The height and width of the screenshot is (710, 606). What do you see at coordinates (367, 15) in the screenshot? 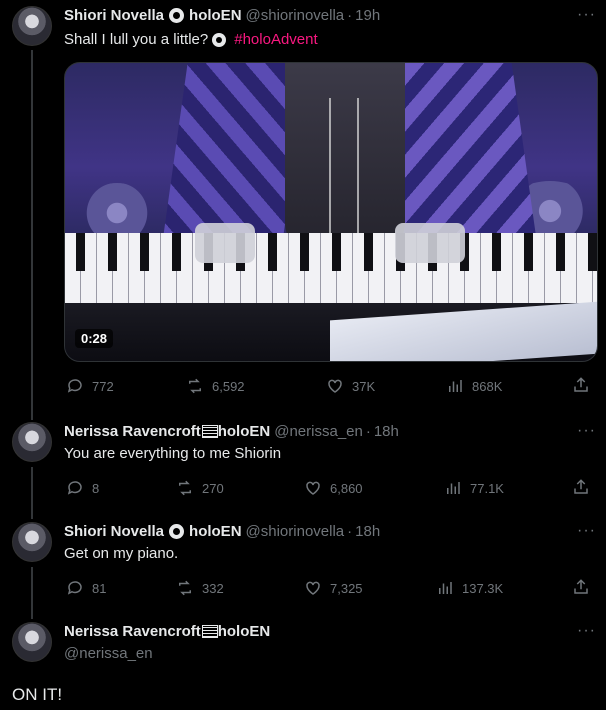
I see `timestamp: 19h` at bounding box center [367, 15].